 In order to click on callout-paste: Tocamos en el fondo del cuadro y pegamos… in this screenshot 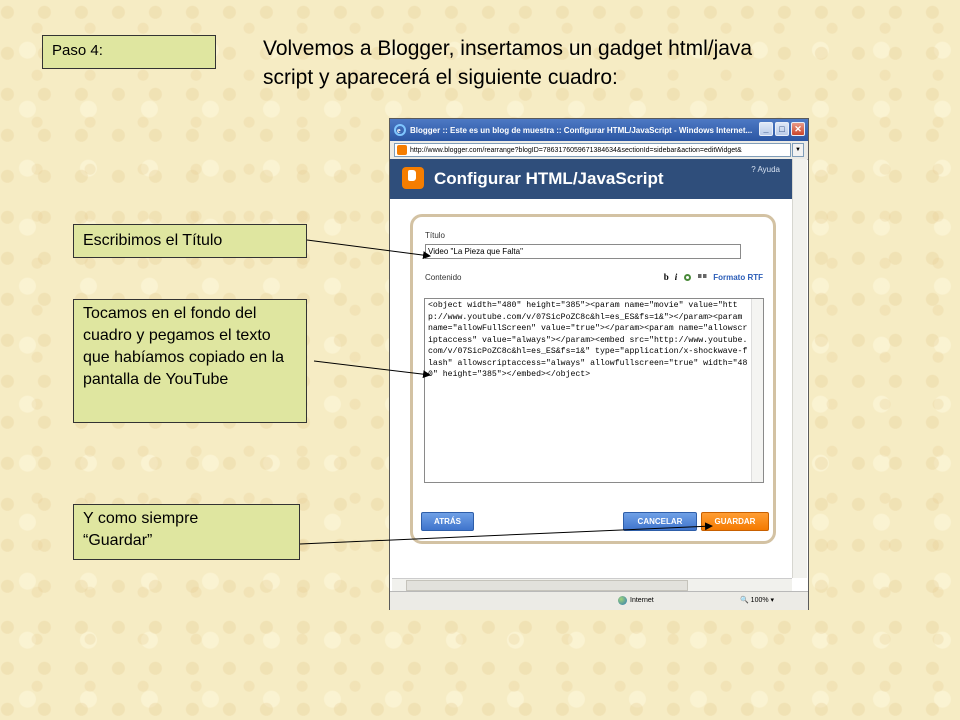, I will do `click(190, 361)`.